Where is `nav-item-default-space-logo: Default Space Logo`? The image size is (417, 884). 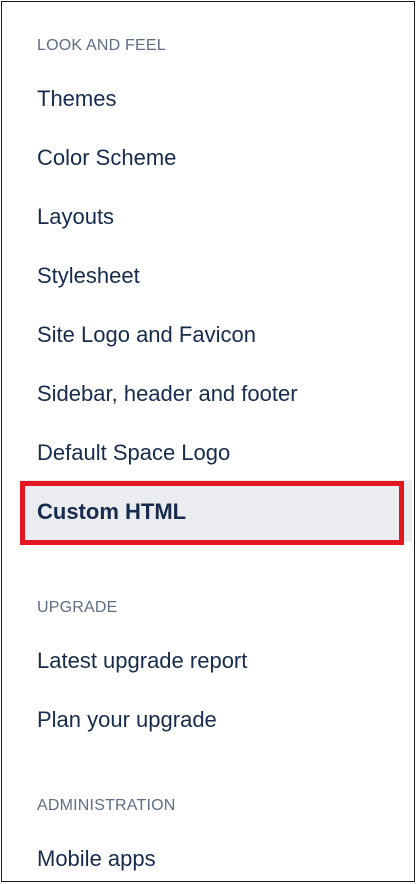
nav-item-default-space-logo: Default Space Logo is located at coordinates (133, 453).